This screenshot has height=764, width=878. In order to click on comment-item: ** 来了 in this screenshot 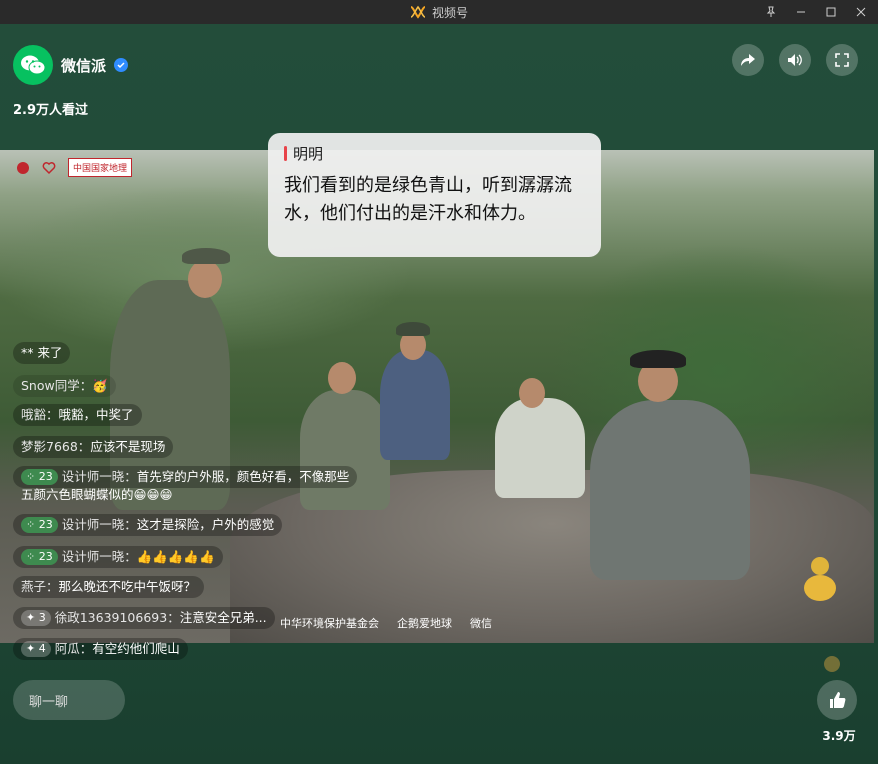, I will do `click(42, 353)`.